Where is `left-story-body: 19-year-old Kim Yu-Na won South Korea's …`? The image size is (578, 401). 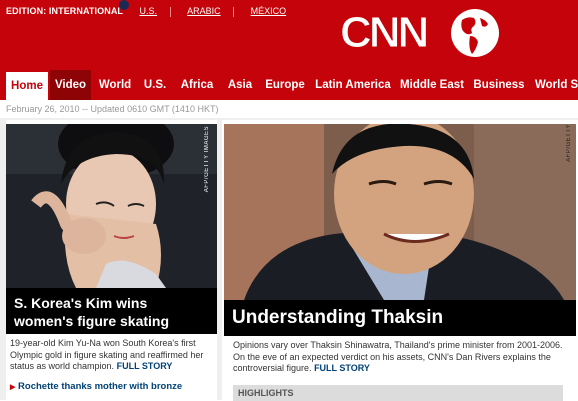 left-story-body: 19-year-old Kim Yu-Na won South Korea's … is located at coordinates (107, 354).